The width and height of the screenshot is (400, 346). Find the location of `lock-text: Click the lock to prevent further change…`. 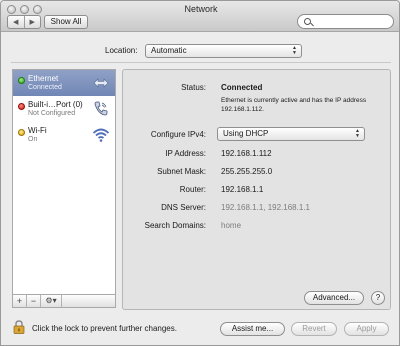

lock-text: Click the lock to prevent further change… is located at coordinates (104, 328).